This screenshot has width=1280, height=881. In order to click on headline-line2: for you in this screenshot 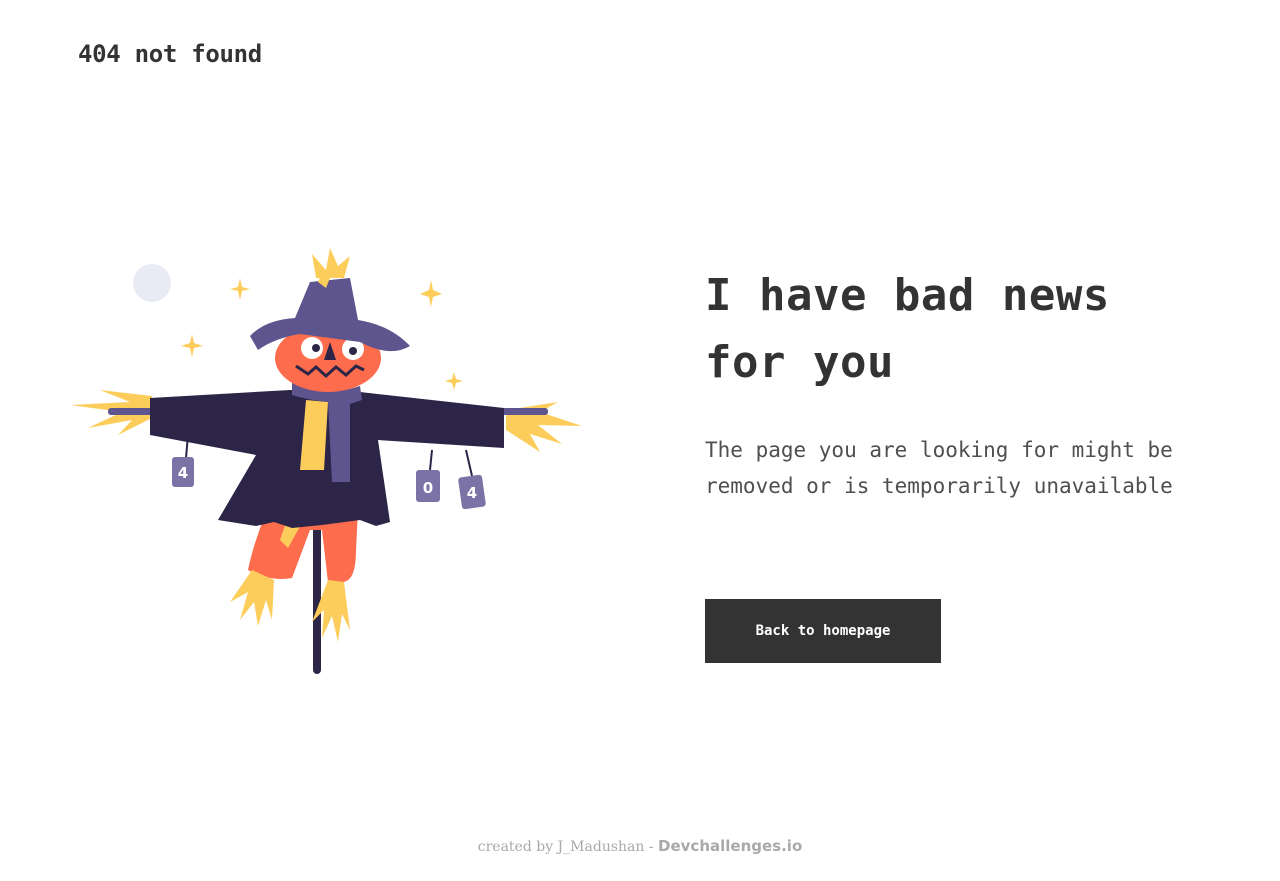, I will do `click(799, 362)`.